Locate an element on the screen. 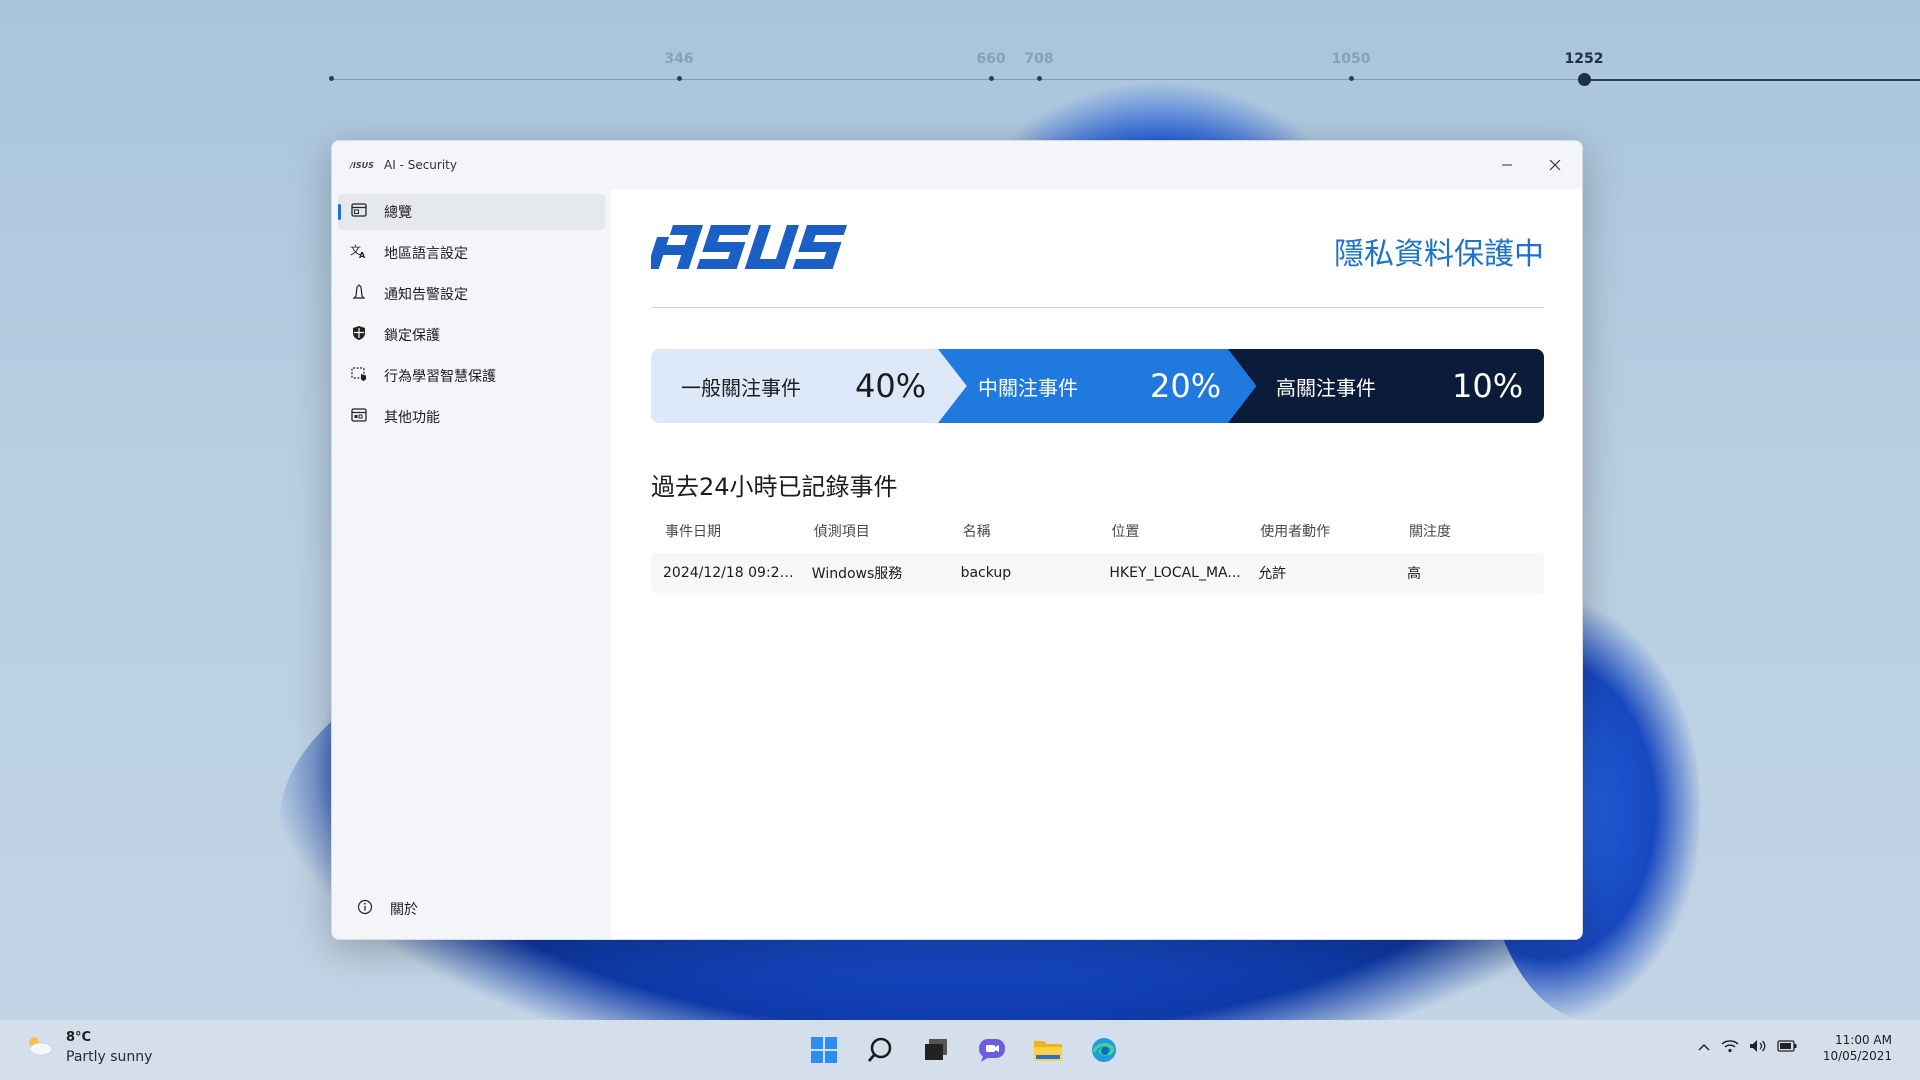 This screenshot has width=1920, height=1080. level-high-value: 10% is located at coordinates (1488, 386).